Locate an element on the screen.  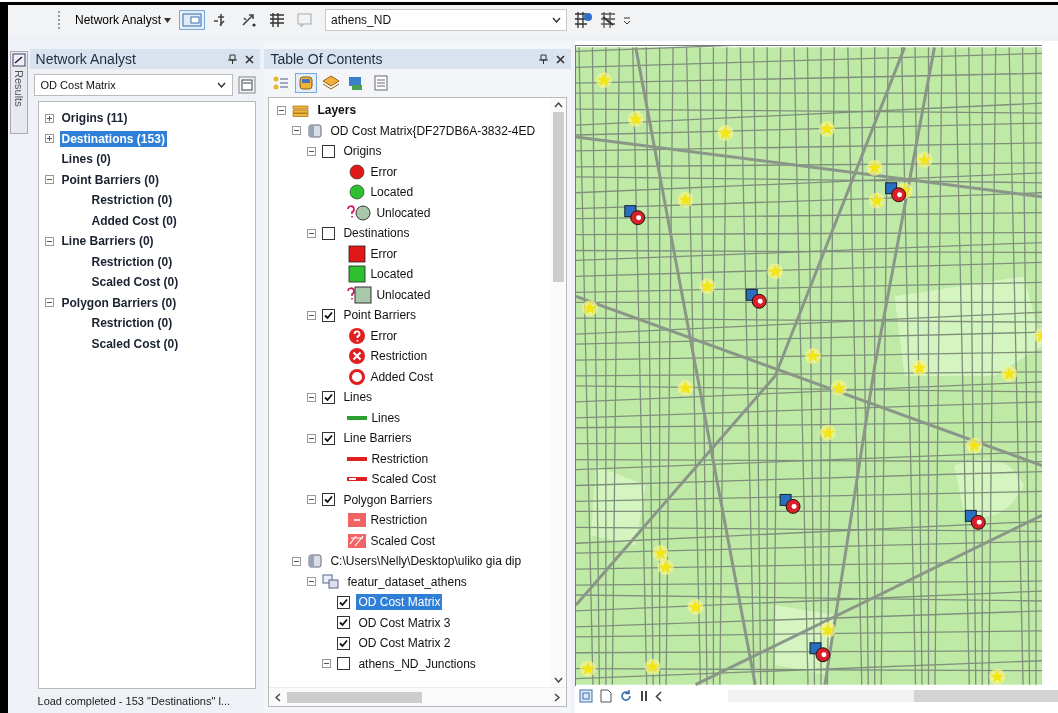
scroll-up-icon is located at coordinates (558, 105).